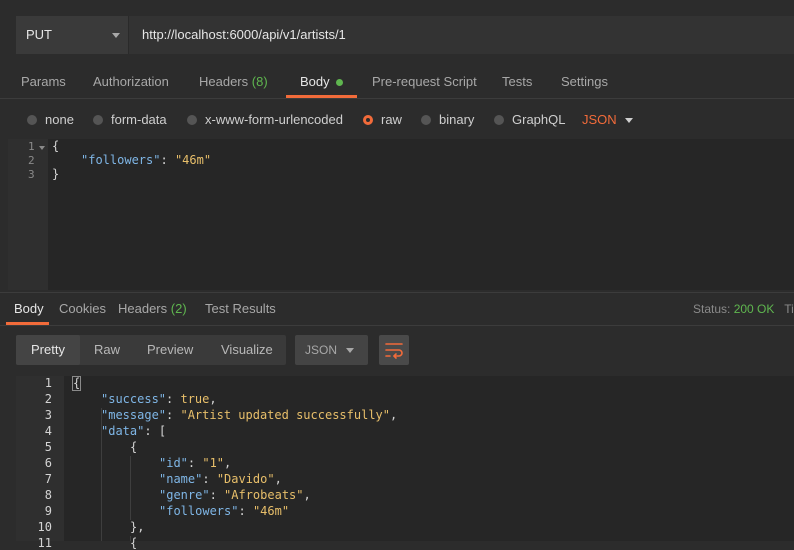 This screenshot has height=550, width=794. What do you see at coordinates (274, 119) in the screenshot?
I see `radio-label: x-www-form-urlencoded` at bounding box center [274, 119].